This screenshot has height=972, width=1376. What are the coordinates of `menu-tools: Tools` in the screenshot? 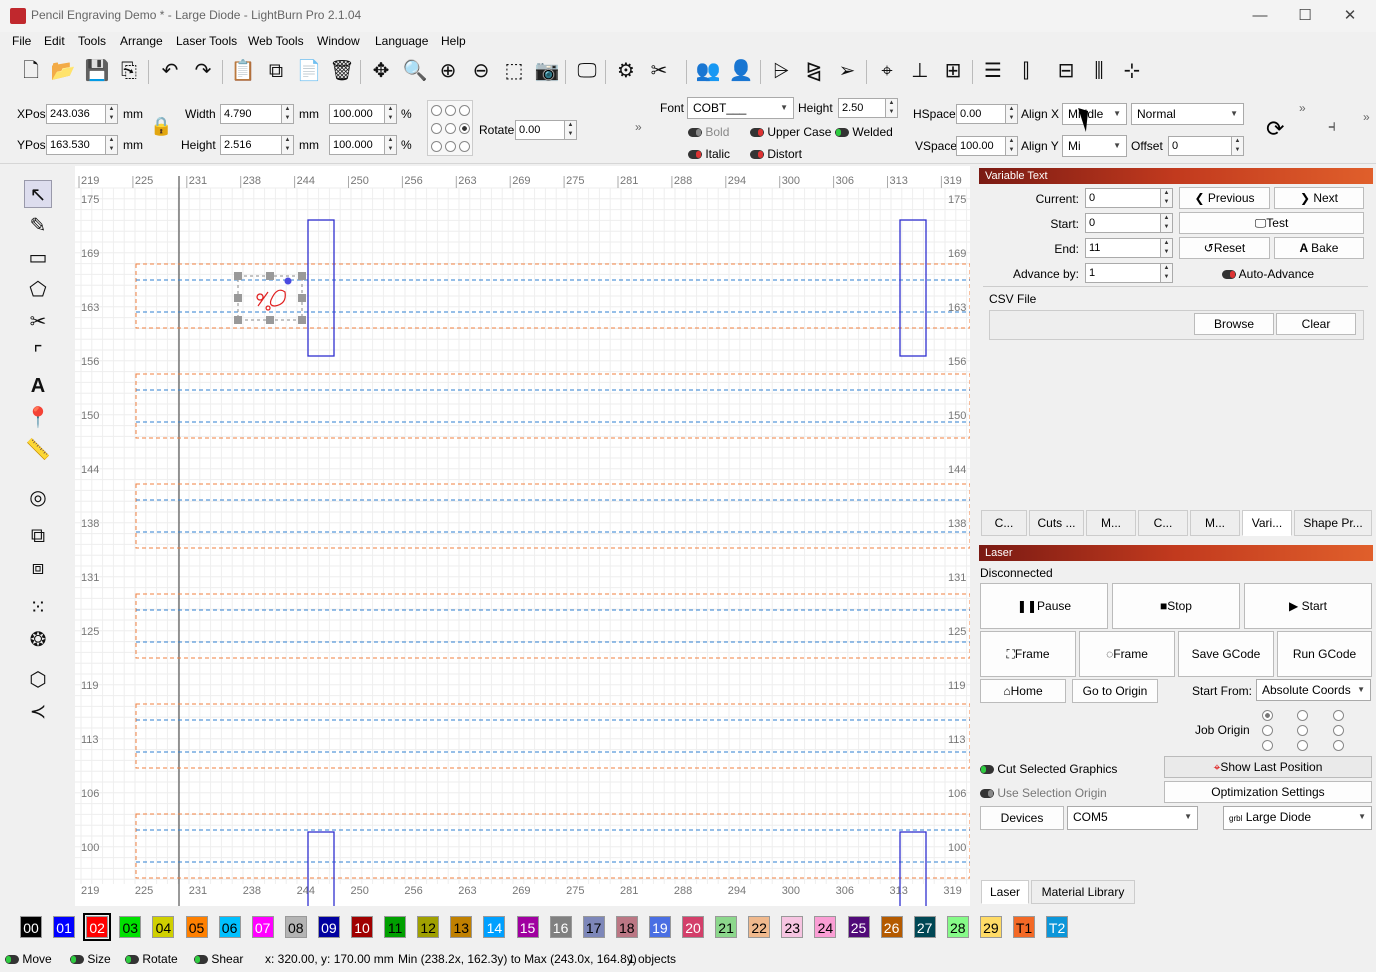 It's located at (92, 41).